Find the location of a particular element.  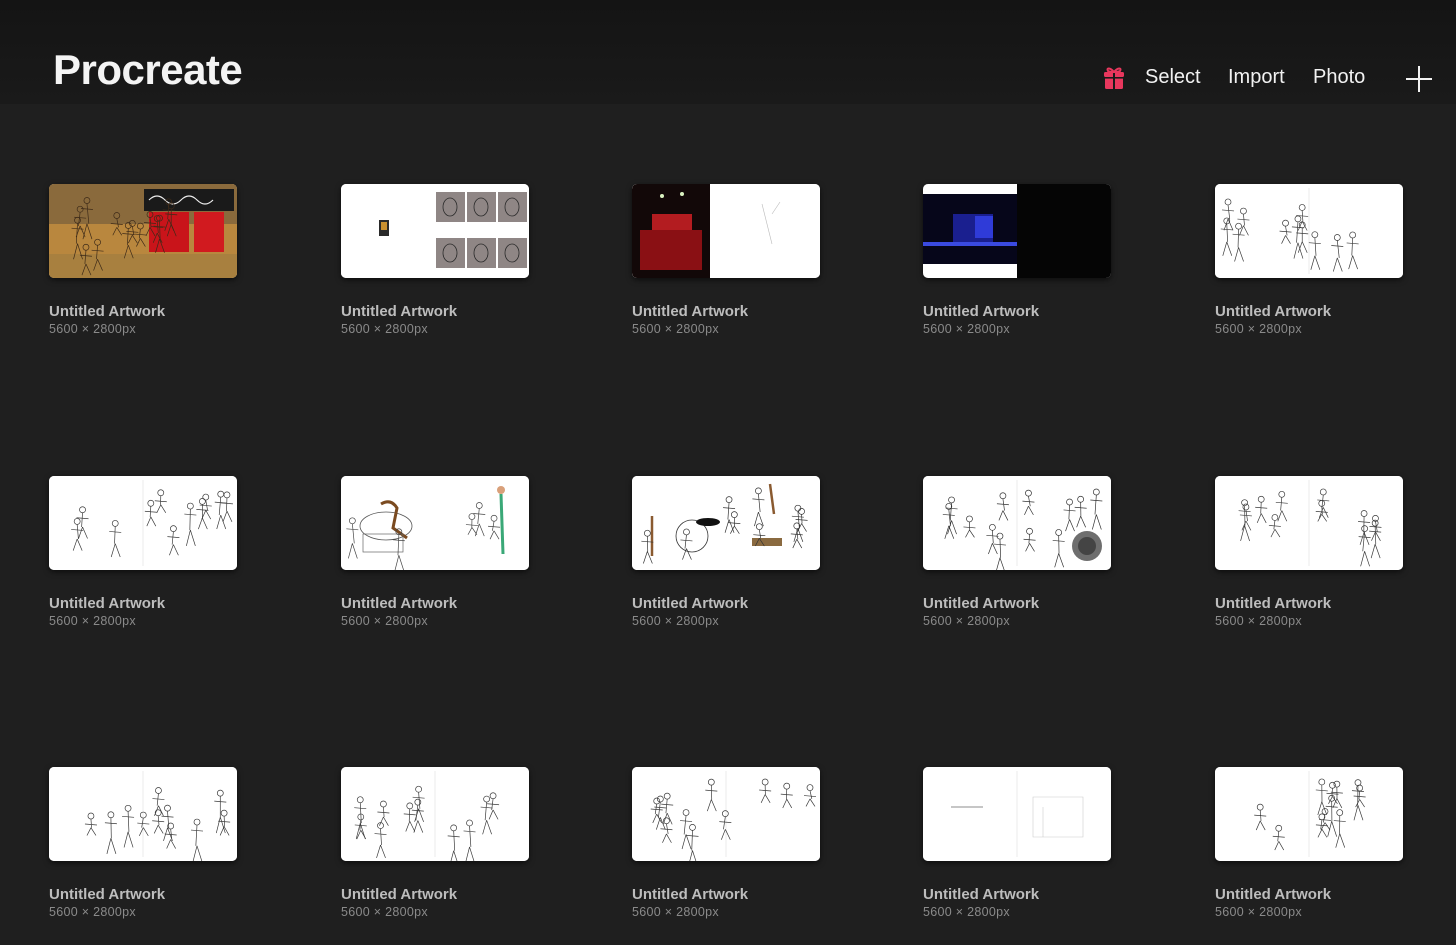

gift-icon is located at coordinates (1114, 78).